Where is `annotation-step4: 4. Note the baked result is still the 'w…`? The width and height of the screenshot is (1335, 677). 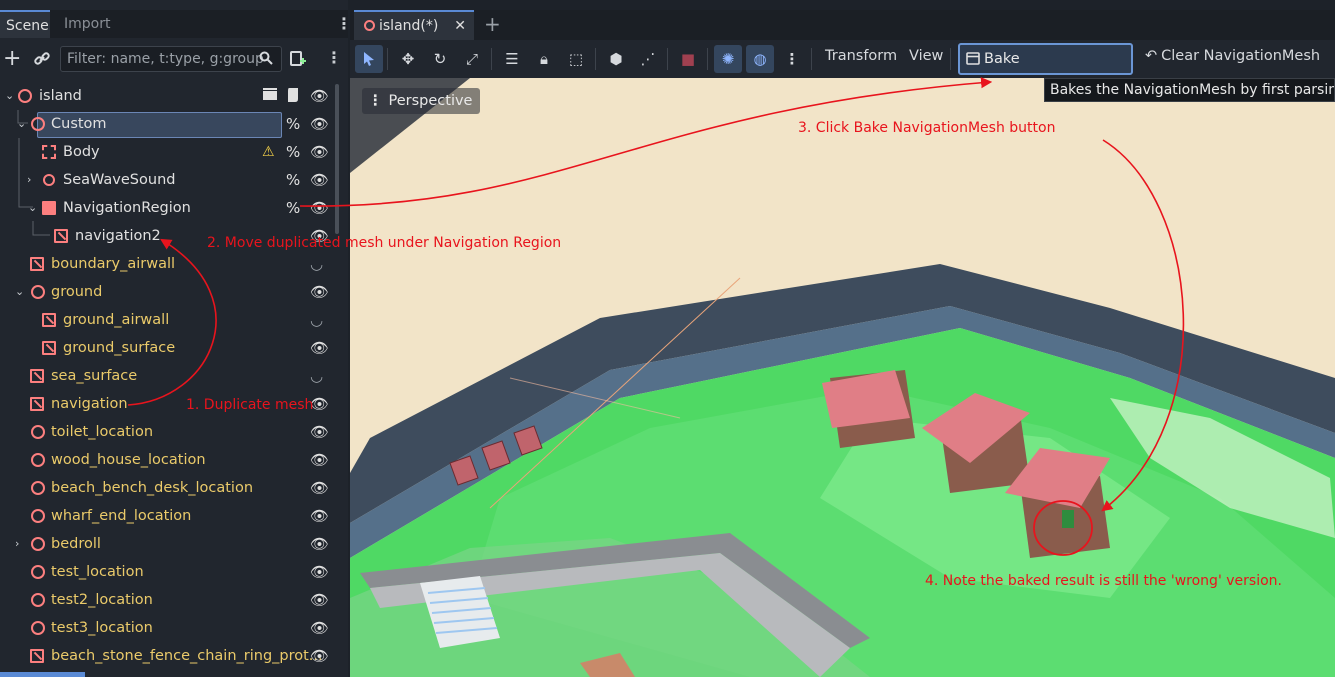 annotation-step4: 4. Note the baked result is still the 'w… is located at coordinates (1103, 581).